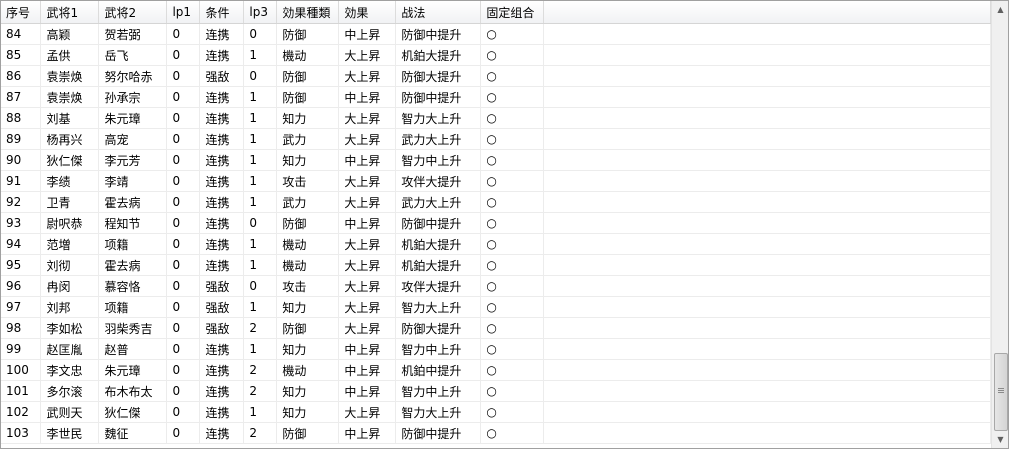 The height and width of the screenshot is (449, 1009). Describe the element at coordinates (70, 223) in the screenshot. I see `table-cell: 尉呎恭` at that location.